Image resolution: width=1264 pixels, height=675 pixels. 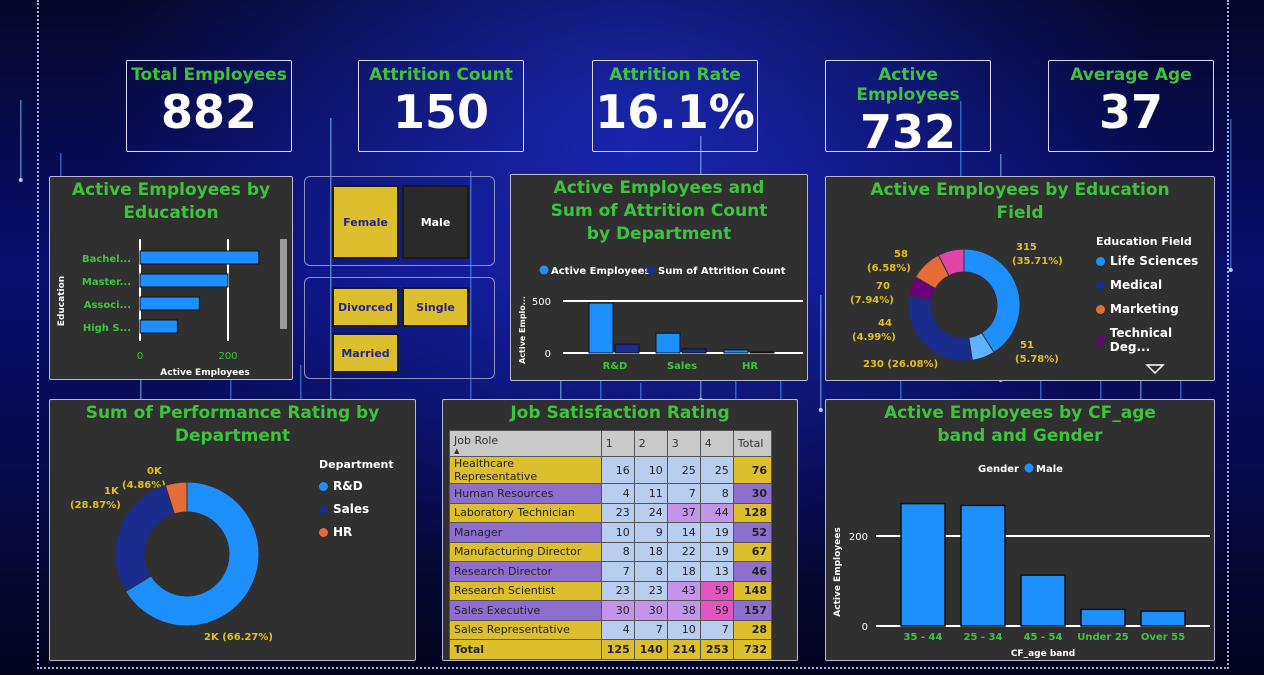 What do you see at coordinates (348, 486) in the screenshot?
I see `legend-label: R&D` at bounding box center [348, 486].